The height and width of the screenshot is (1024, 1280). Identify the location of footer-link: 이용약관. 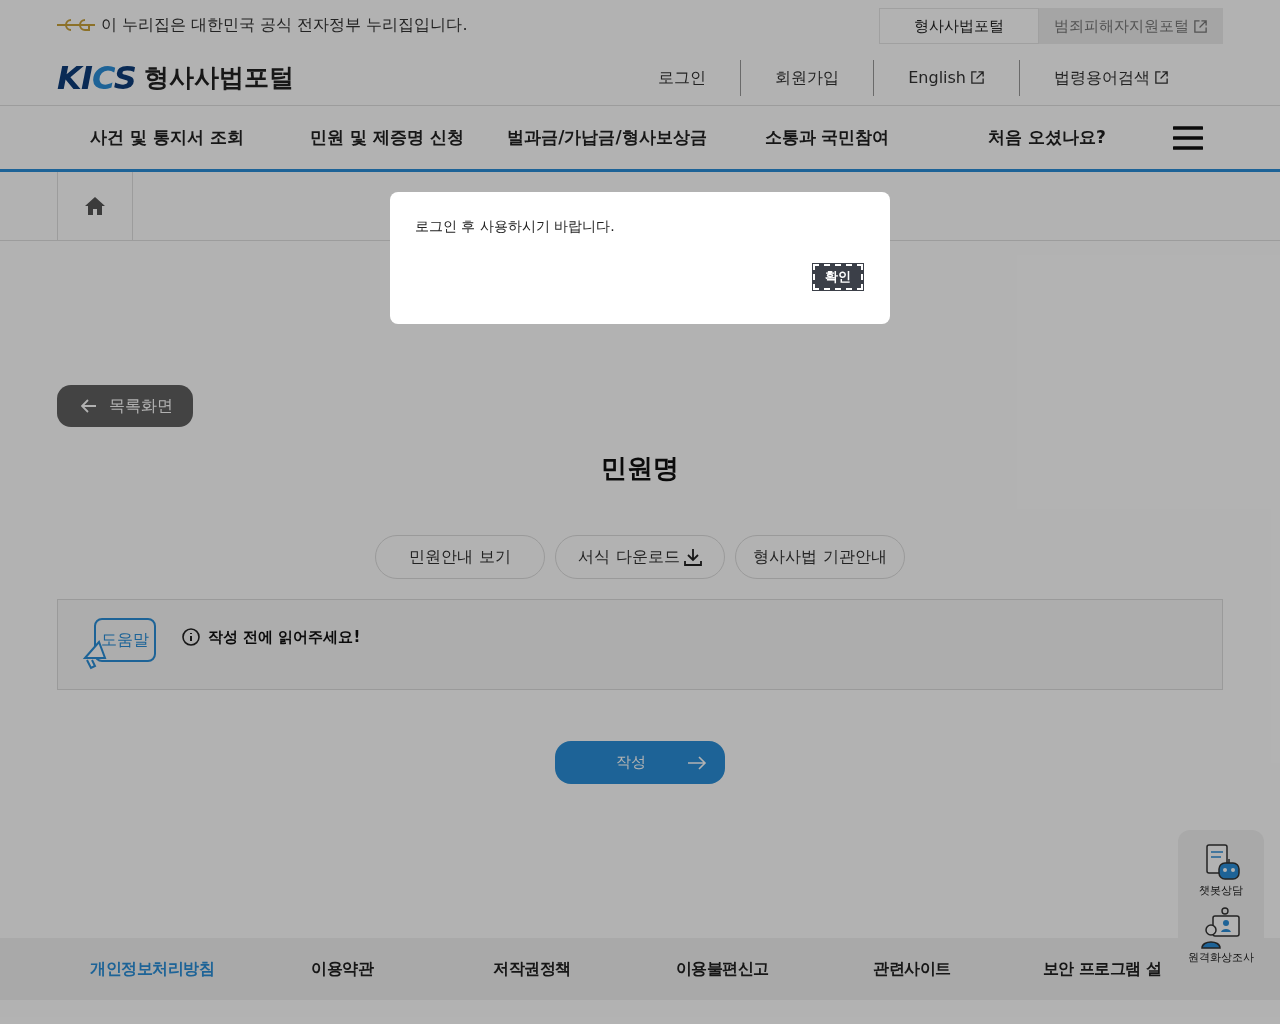
(342, 969).